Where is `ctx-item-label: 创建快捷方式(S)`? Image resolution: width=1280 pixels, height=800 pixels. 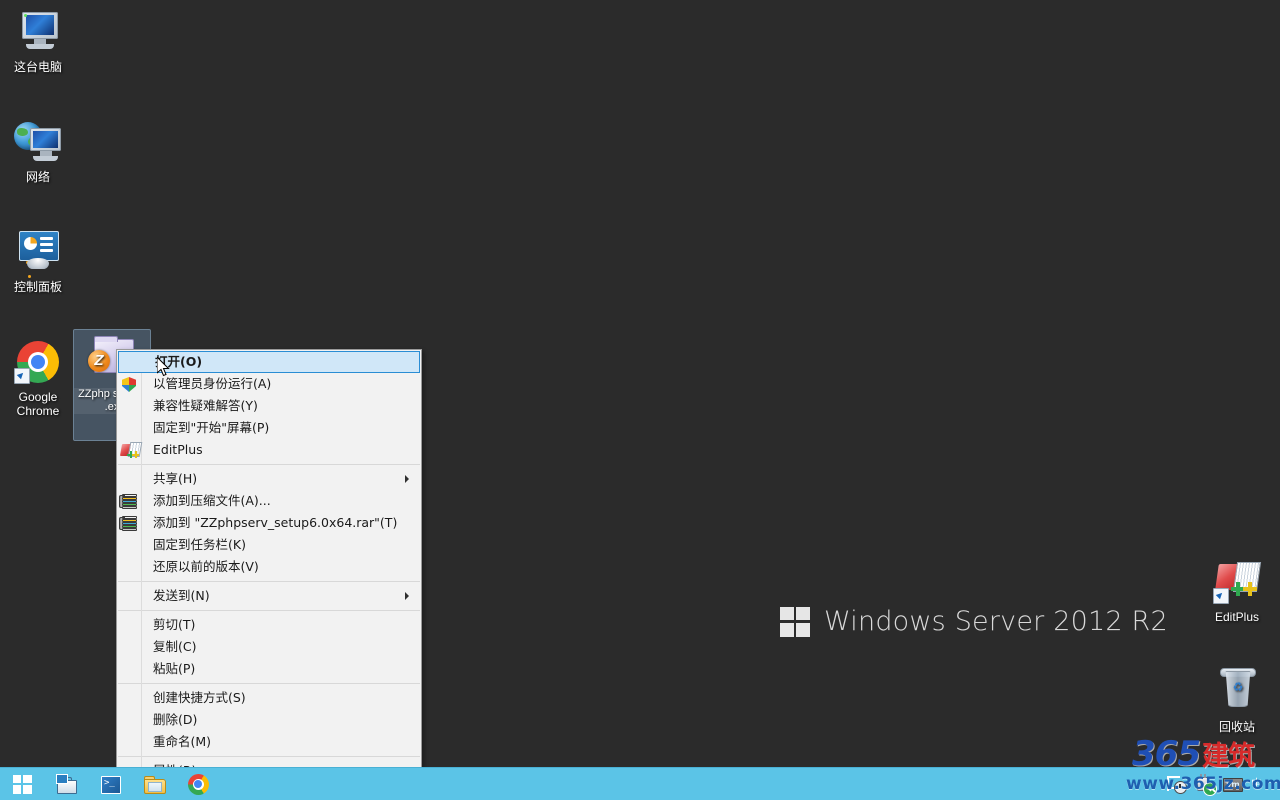
ctx-item-label: 创建快捷方式(S) is located at coordinates (199, 697).